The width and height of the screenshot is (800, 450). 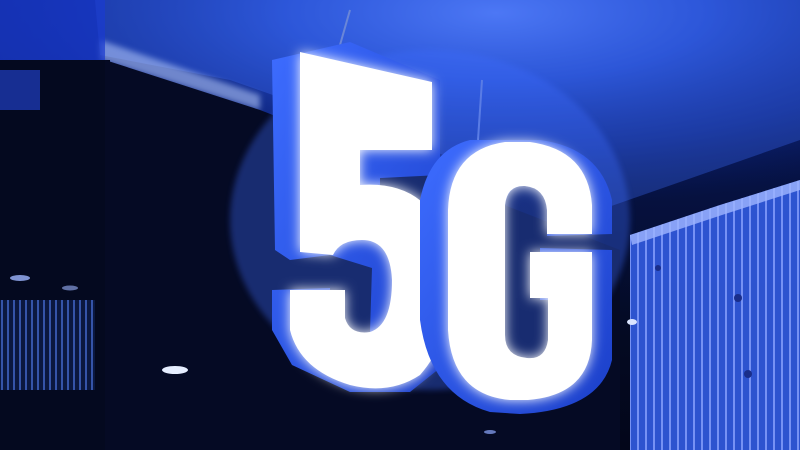 I want to click on left-wall, so click(x=55, y=255).